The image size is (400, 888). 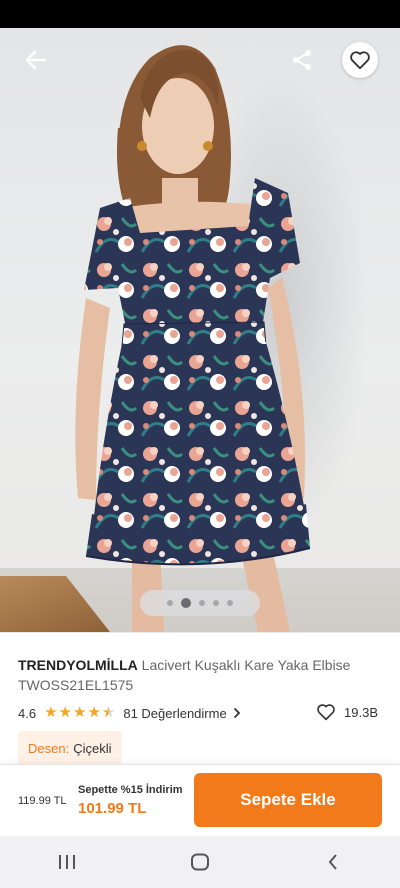 I want to click on share-button, so click(x=302, y=60).